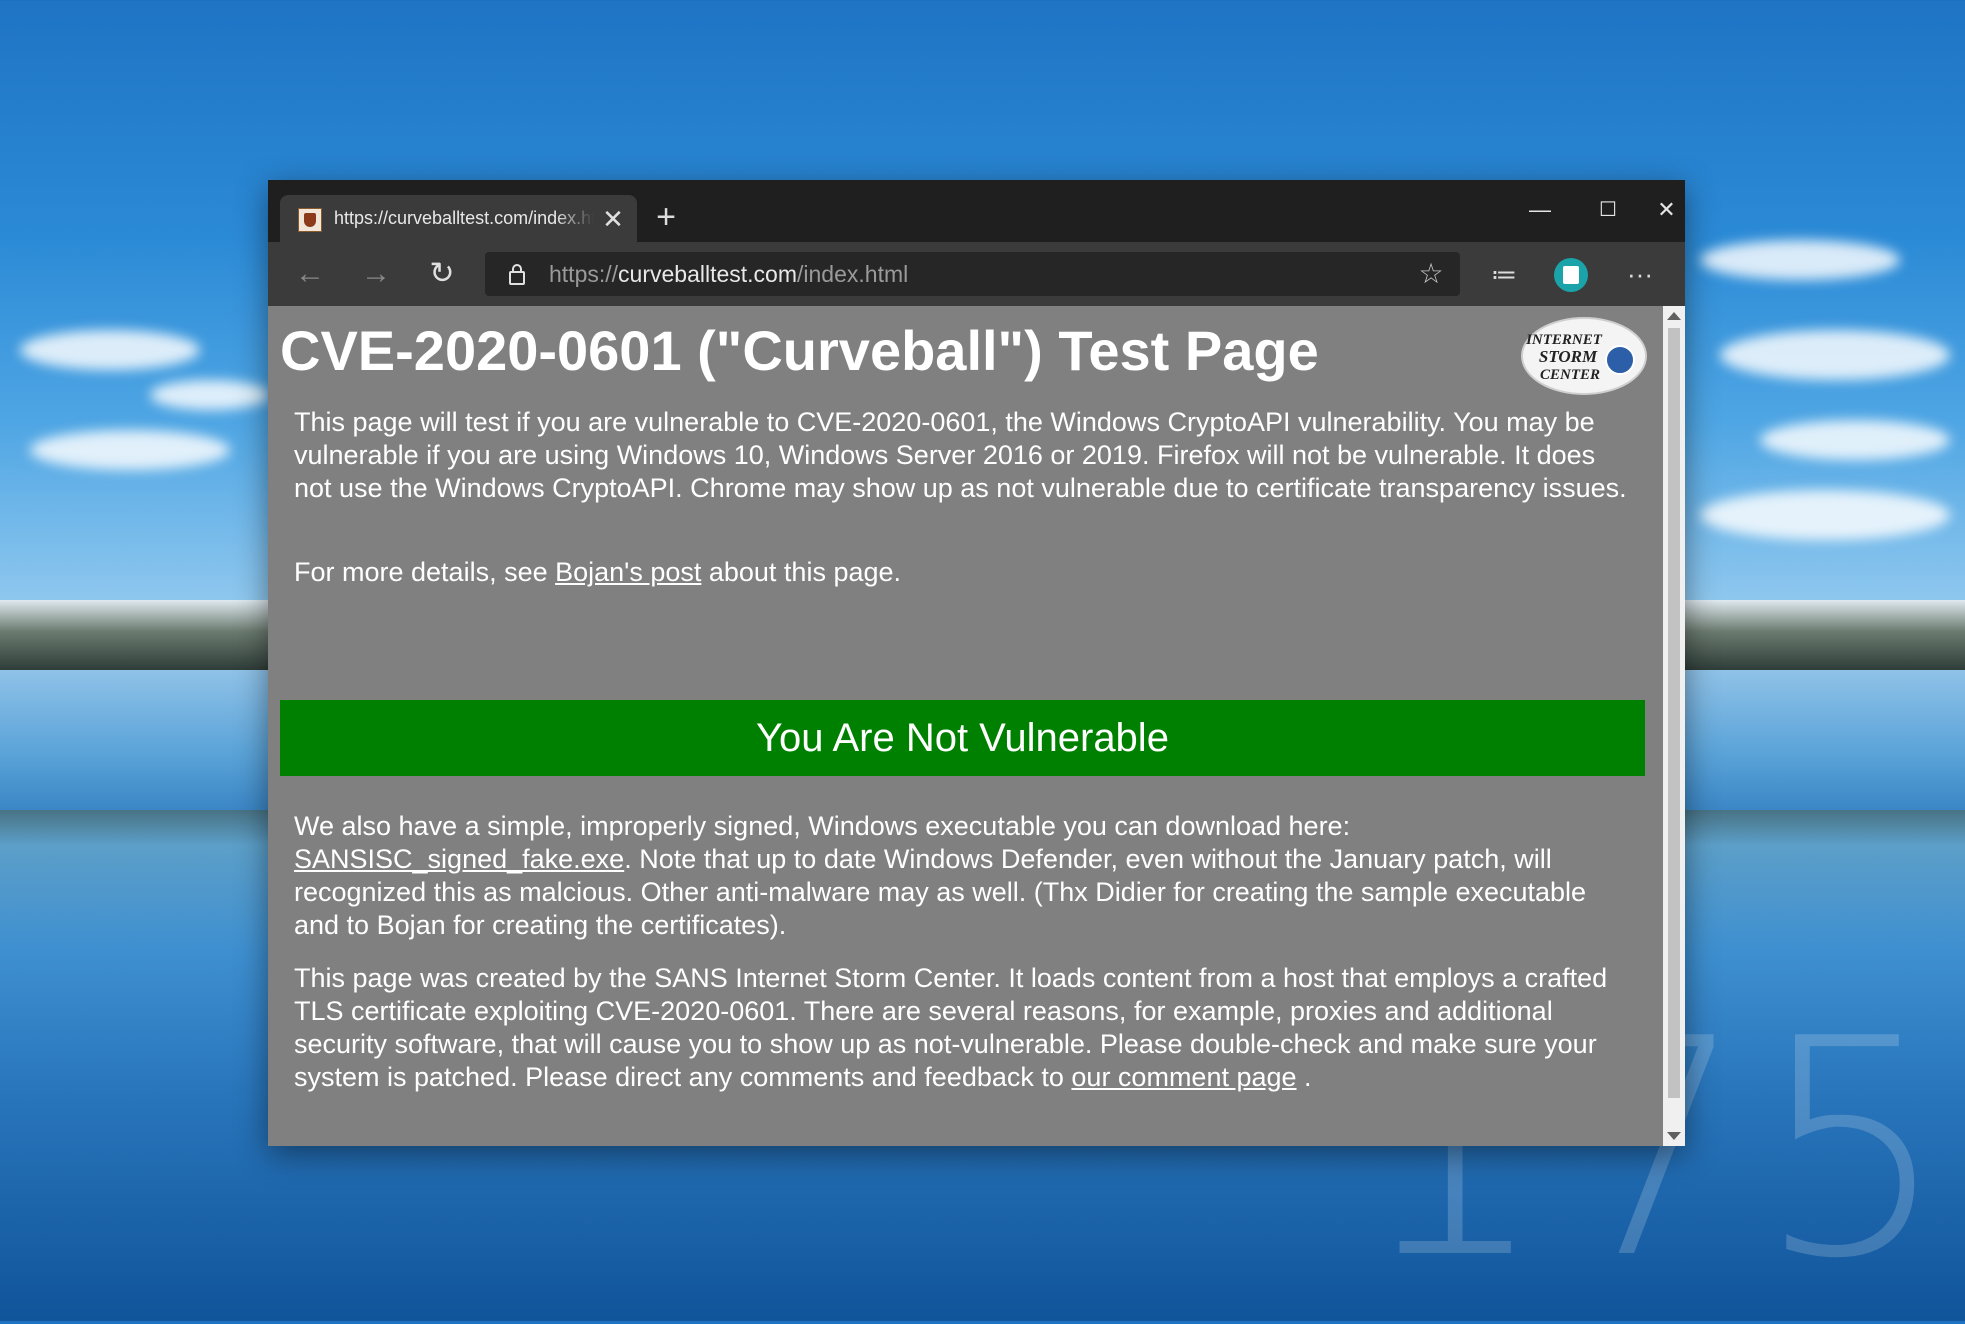  What do you see at coordinates (628, 572) in the screenshot?
I see `bojans-post-link: Bojan's post` at bounding box center [628, 572].